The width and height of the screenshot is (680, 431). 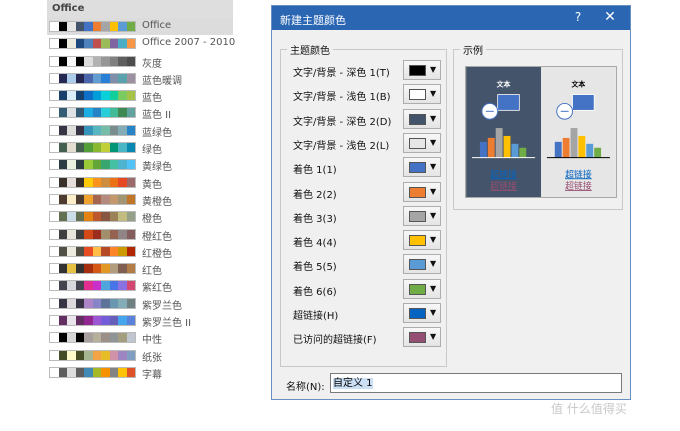 I want to click on theme-item: 中性, so click(x=140, y=337).